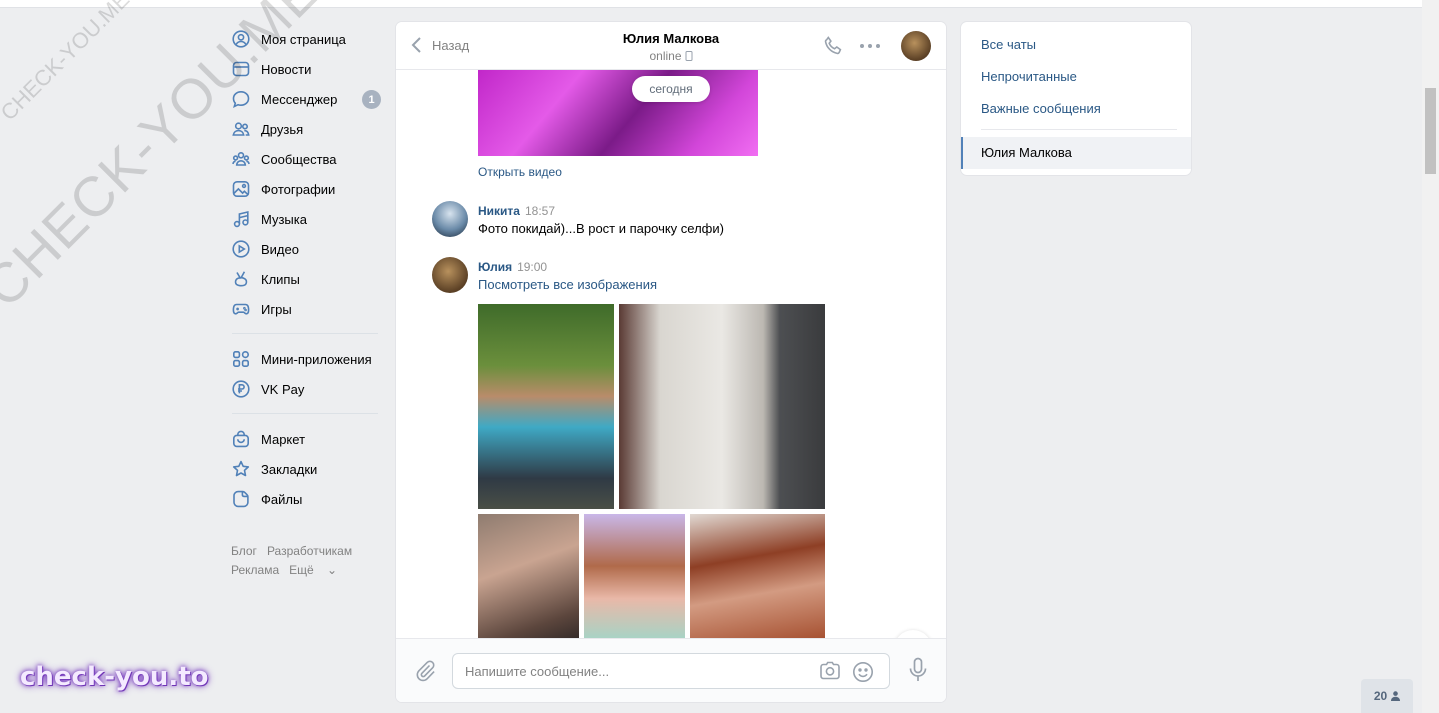 The height and width of the screenshot is (713, 1439). Describe the element at coordinates (671, 89) in the screenshot. I see `date-separator-pill: сегодня` at that location.